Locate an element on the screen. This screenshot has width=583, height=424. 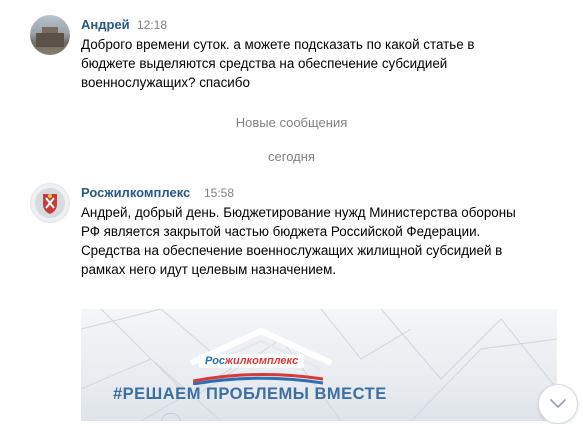
date-separator: сегодня is located at coordinates (291, 156).